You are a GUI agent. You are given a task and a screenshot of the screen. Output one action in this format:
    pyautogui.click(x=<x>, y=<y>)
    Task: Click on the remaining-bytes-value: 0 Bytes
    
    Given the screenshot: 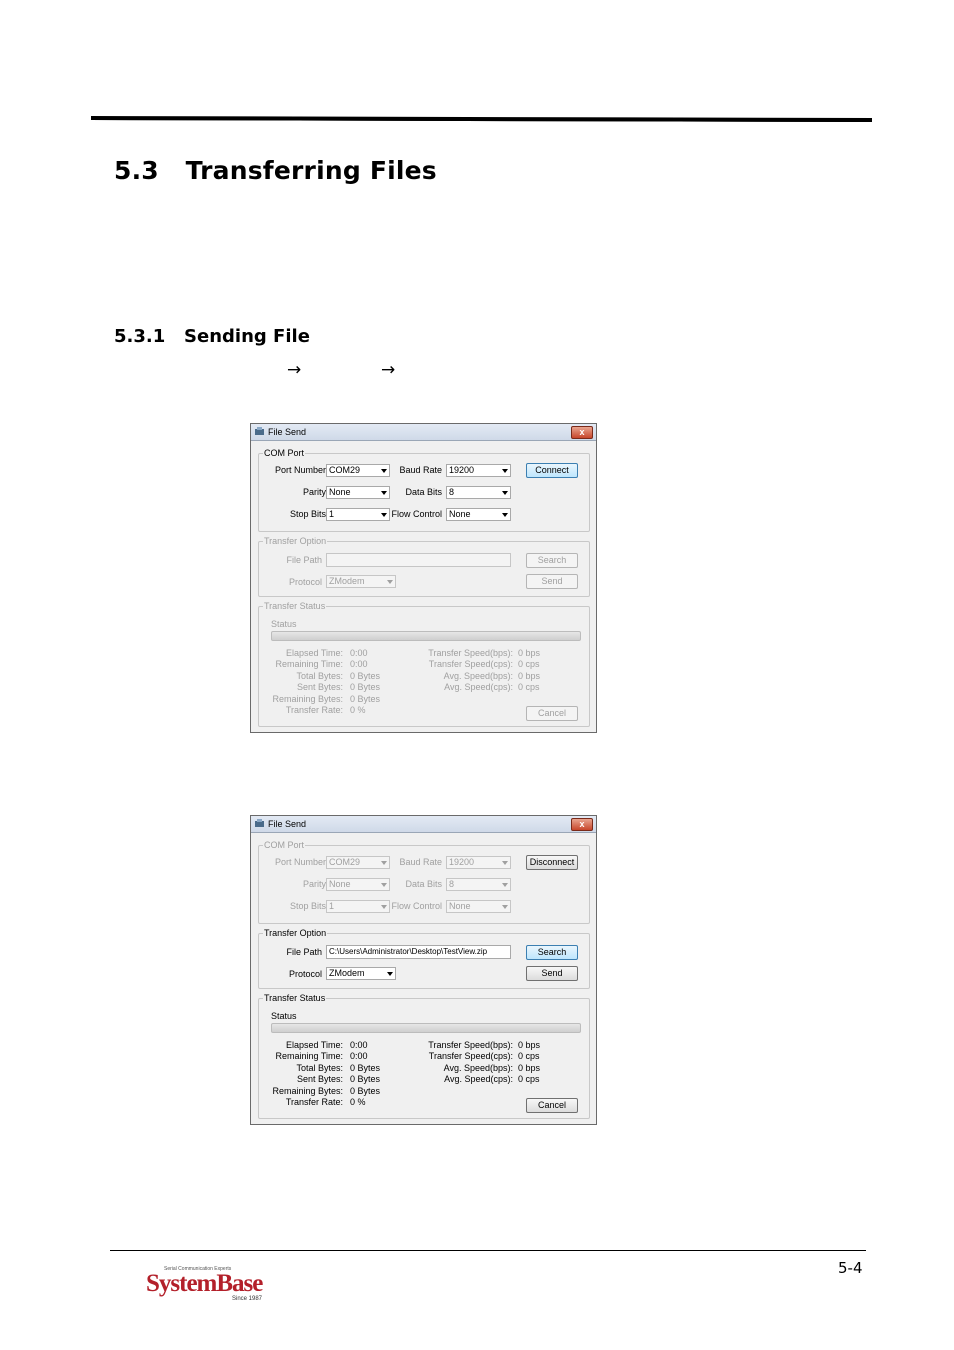 What is the action you would take?
    pyautogui.click(x=365, y=699)
    